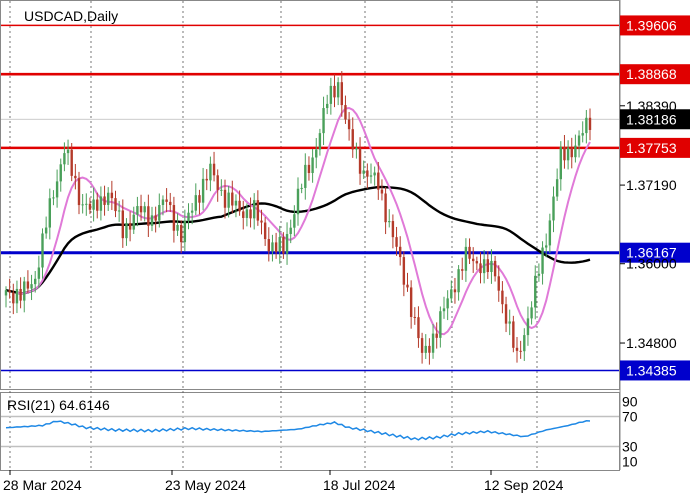 This screenshot has height=500, width=700. Describe the element at coordinates (58, 405) in the screenshot. I see `rsi-title: RSI(21) 64.6146` at that location.